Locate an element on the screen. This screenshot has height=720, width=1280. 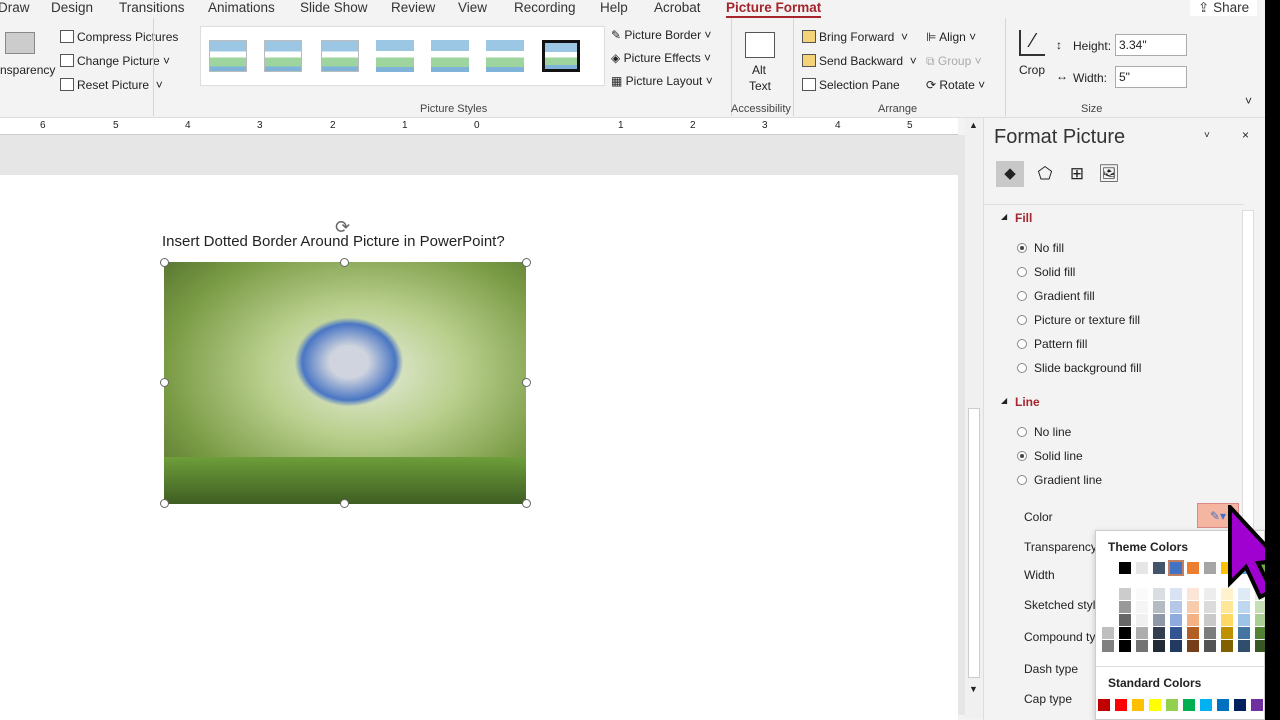
send-backward-button: Send Backward ˅ is located at coordinates (859, 61).